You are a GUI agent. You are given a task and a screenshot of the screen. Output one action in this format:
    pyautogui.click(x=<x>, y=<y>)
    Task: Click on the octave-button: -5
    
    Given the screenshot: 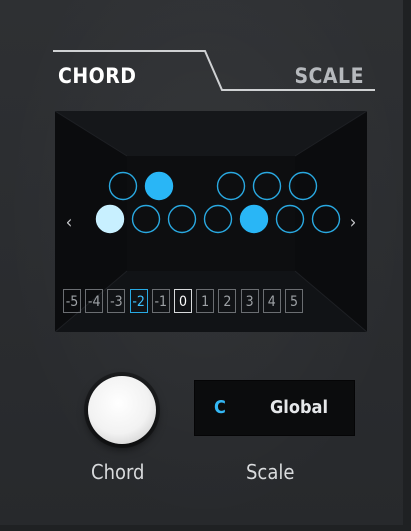 What is the action you would take?
    pyautogui.click(x=72, y=301)
    